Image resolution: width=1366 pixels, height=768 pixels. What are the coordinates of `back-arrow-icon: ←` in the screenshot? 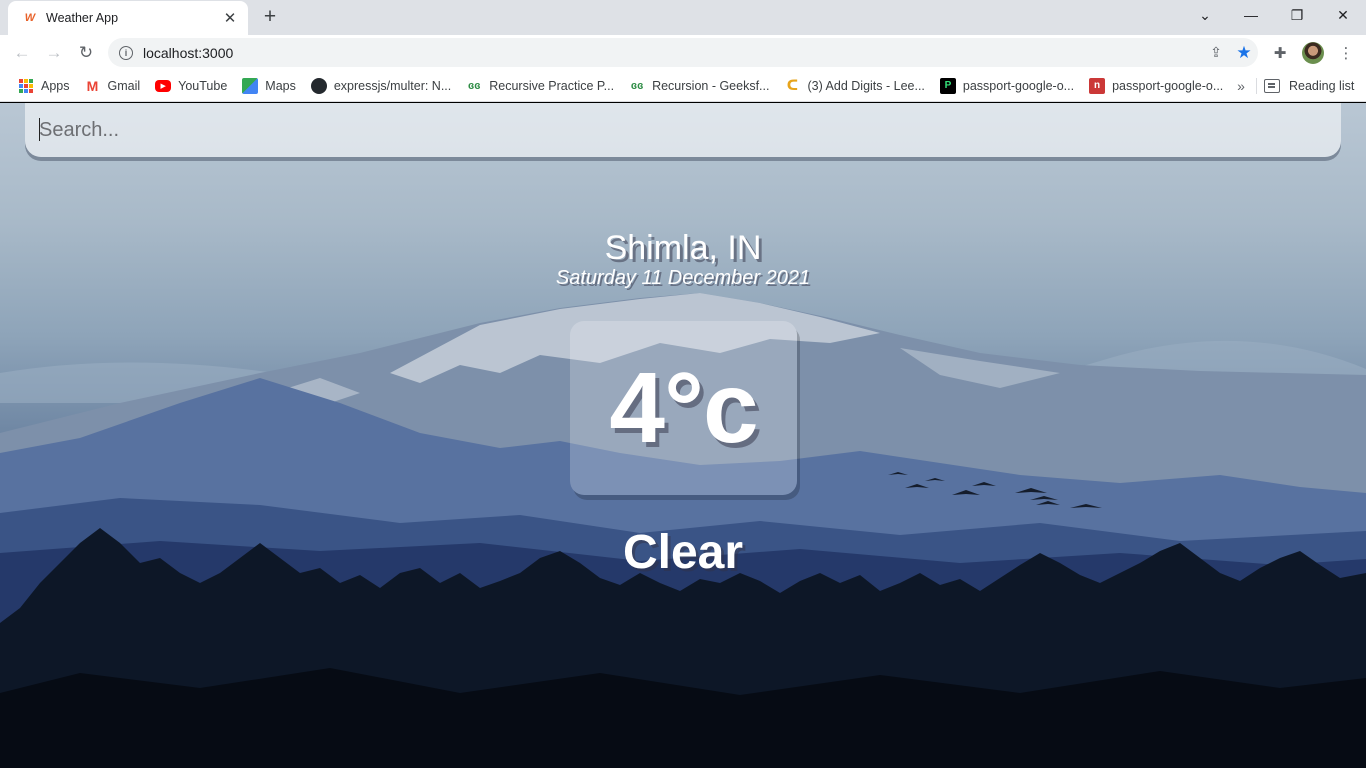 It's located at (22, 53).